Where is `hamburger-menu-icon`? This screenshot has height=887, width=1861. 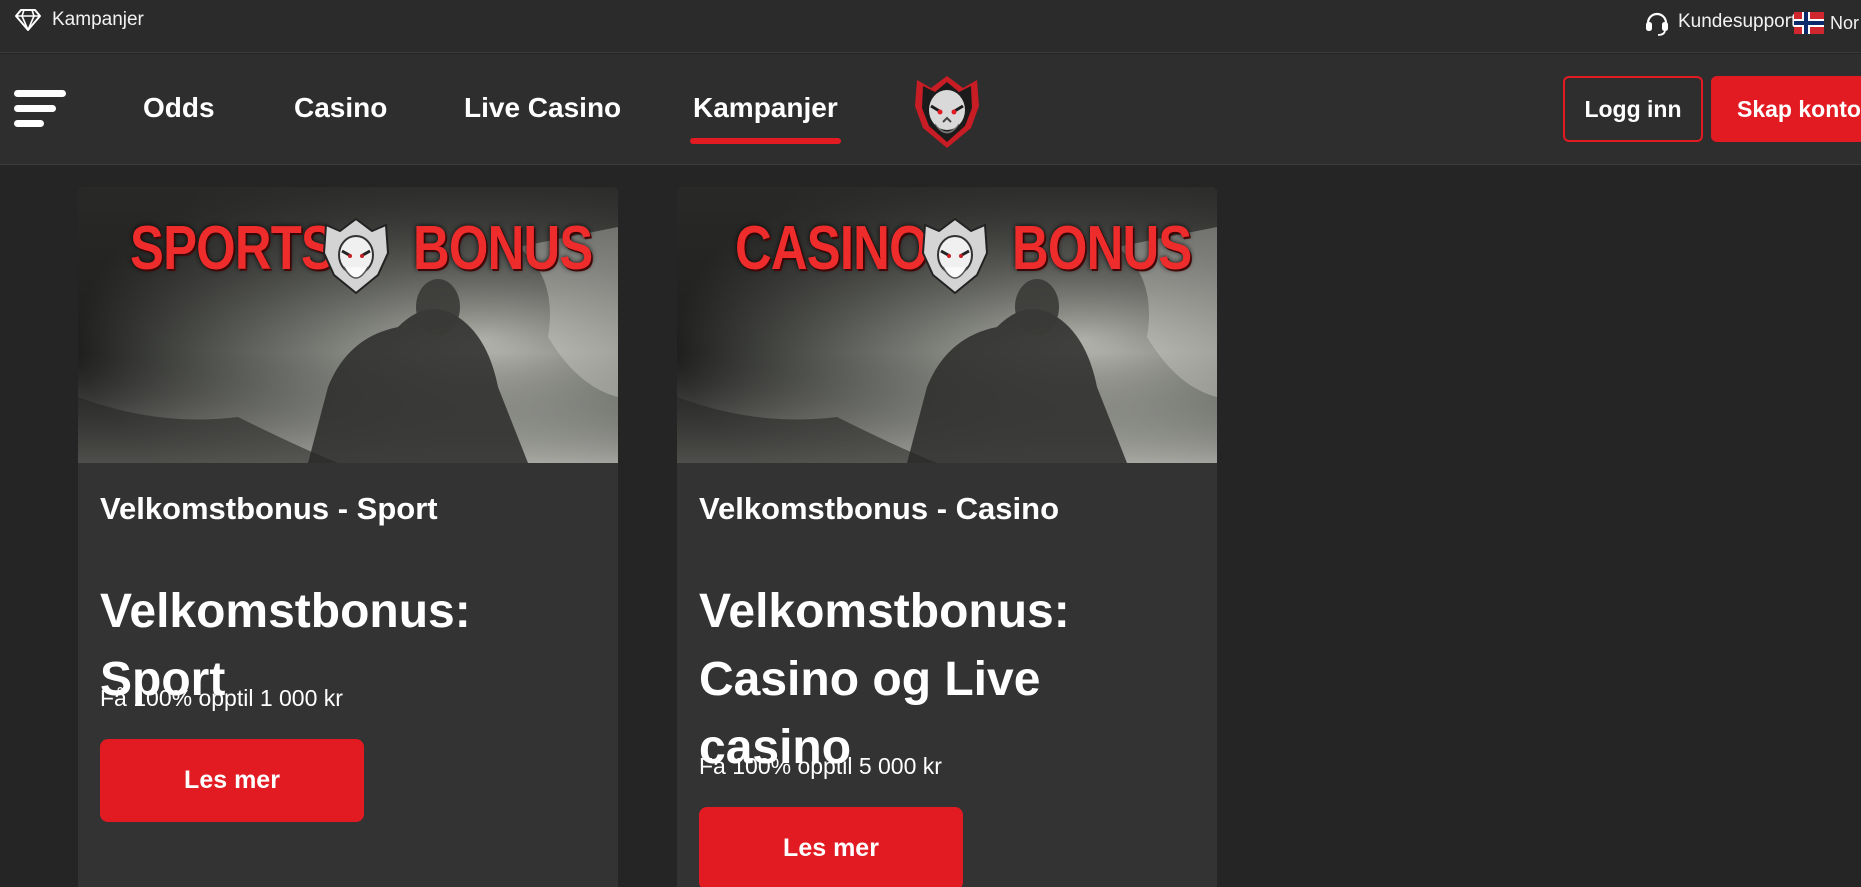 hamburger-menu-icon is located at coordinates (40, 110).